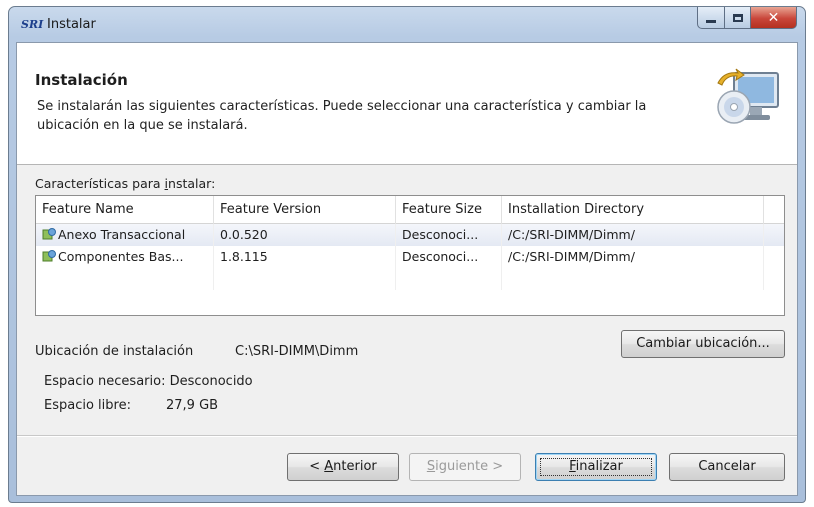  I want to click on maximize-icon, so click(737, 17).